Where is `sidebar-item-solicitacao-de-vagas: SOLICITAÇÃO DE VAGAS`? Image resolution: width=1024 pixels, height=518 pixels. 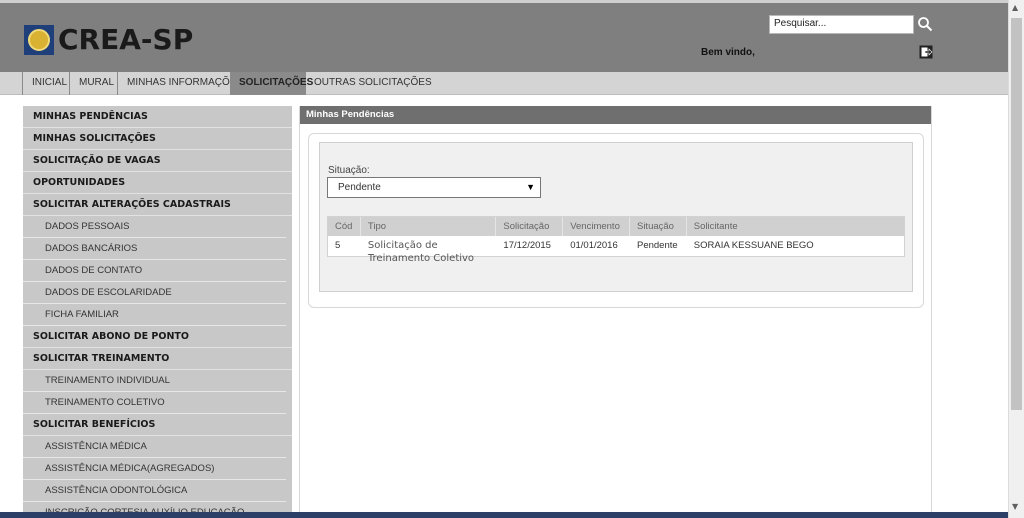
sidebar-item-solicitacao-de-vagas: SOLICITAÇÃO DE VAGAS is located at coordinates (157, 161).